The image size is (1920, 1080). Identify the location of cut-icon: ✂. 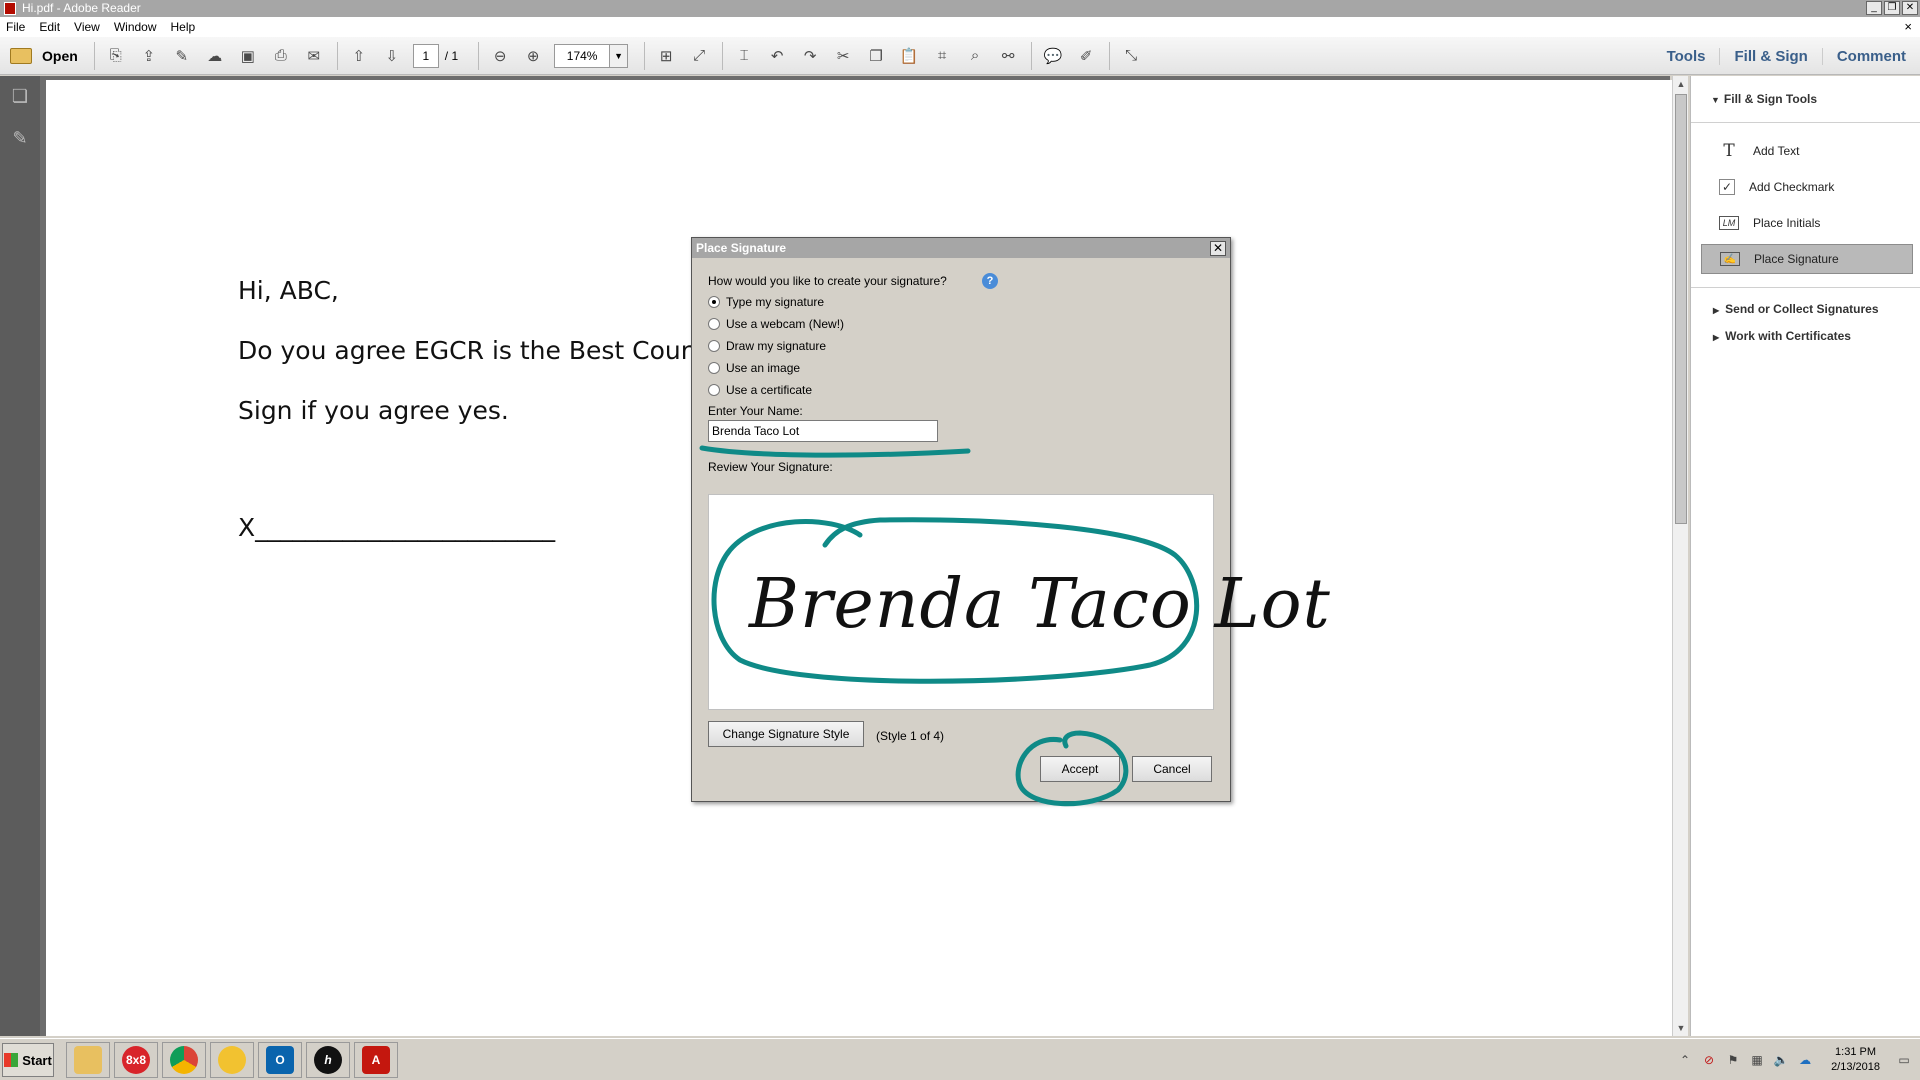
(843, 56).